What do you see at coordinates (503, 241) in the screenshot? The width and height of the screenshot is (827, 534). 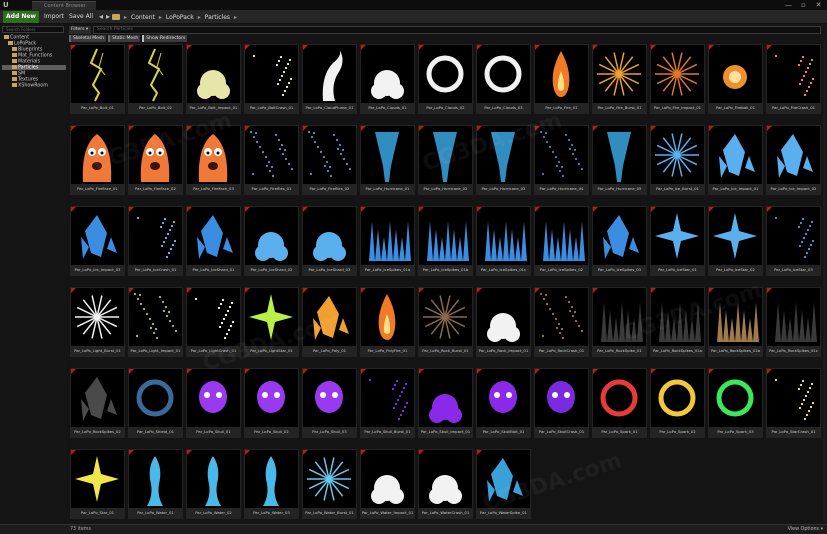 I see `asset-tile: Par_LoPo_IceSpikes_01c` at bounding box center [503, 241].